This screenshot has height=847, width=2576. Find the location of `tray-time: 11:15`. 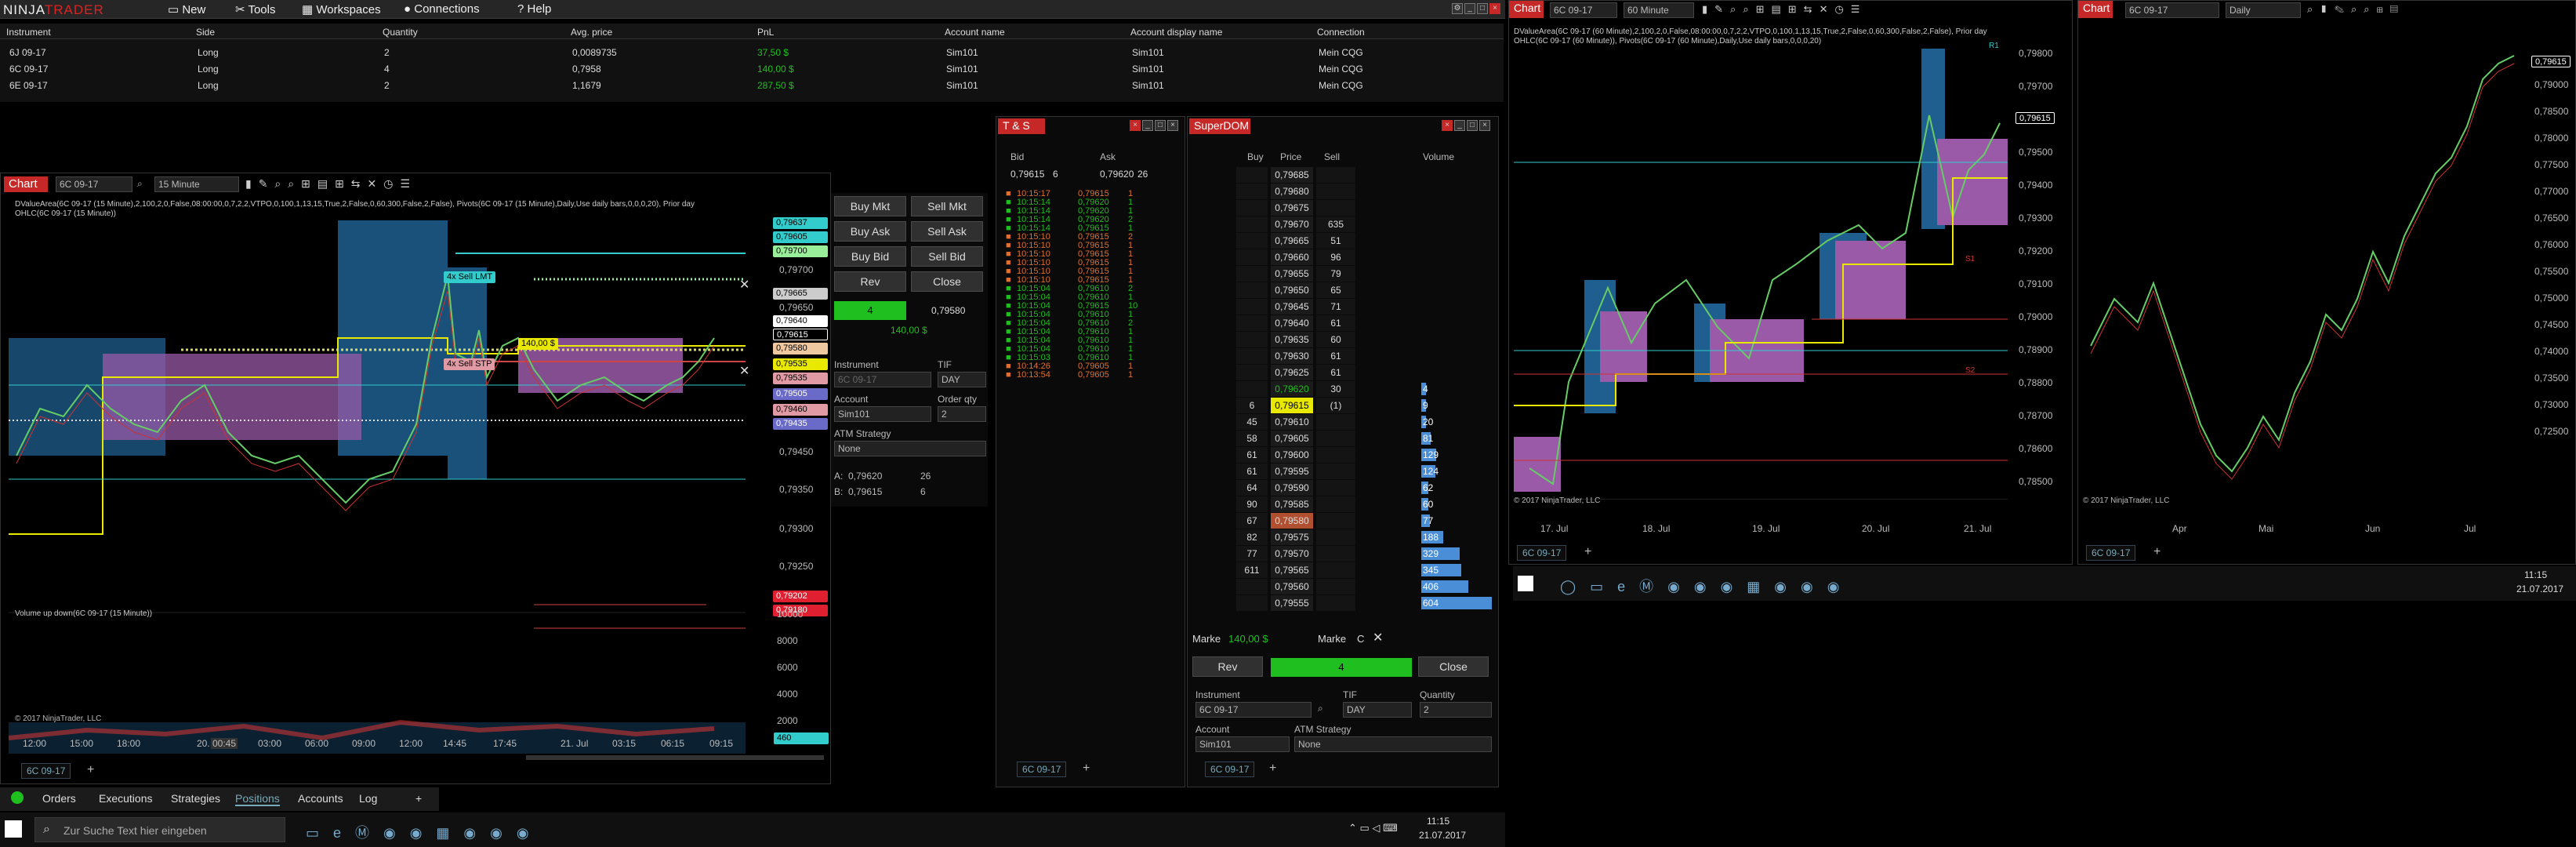

tray-time: 11:15 is located at coordinates (1438, 821).